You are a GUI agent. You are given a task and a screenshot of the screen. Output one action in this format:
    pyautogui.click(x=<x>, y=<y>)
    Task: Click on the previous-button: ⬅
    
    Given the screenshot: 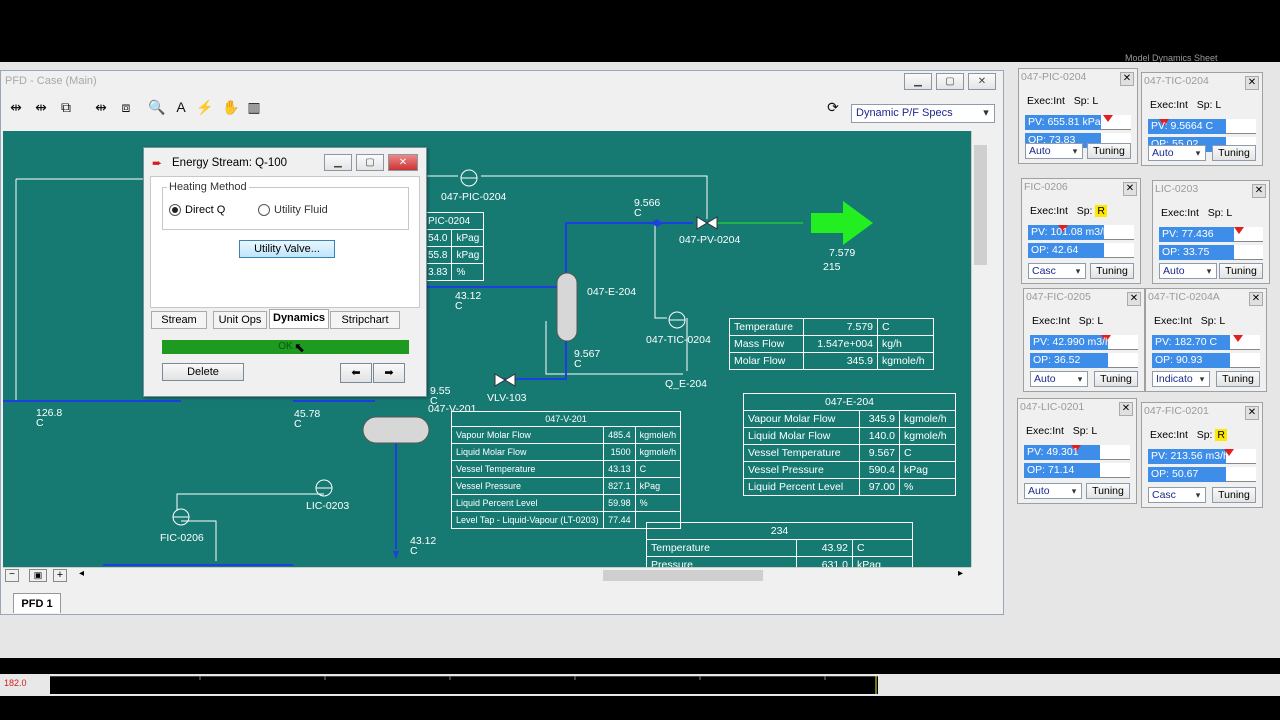 What is the action you would take?
    pyautogui.click(x=356, y=373)
    